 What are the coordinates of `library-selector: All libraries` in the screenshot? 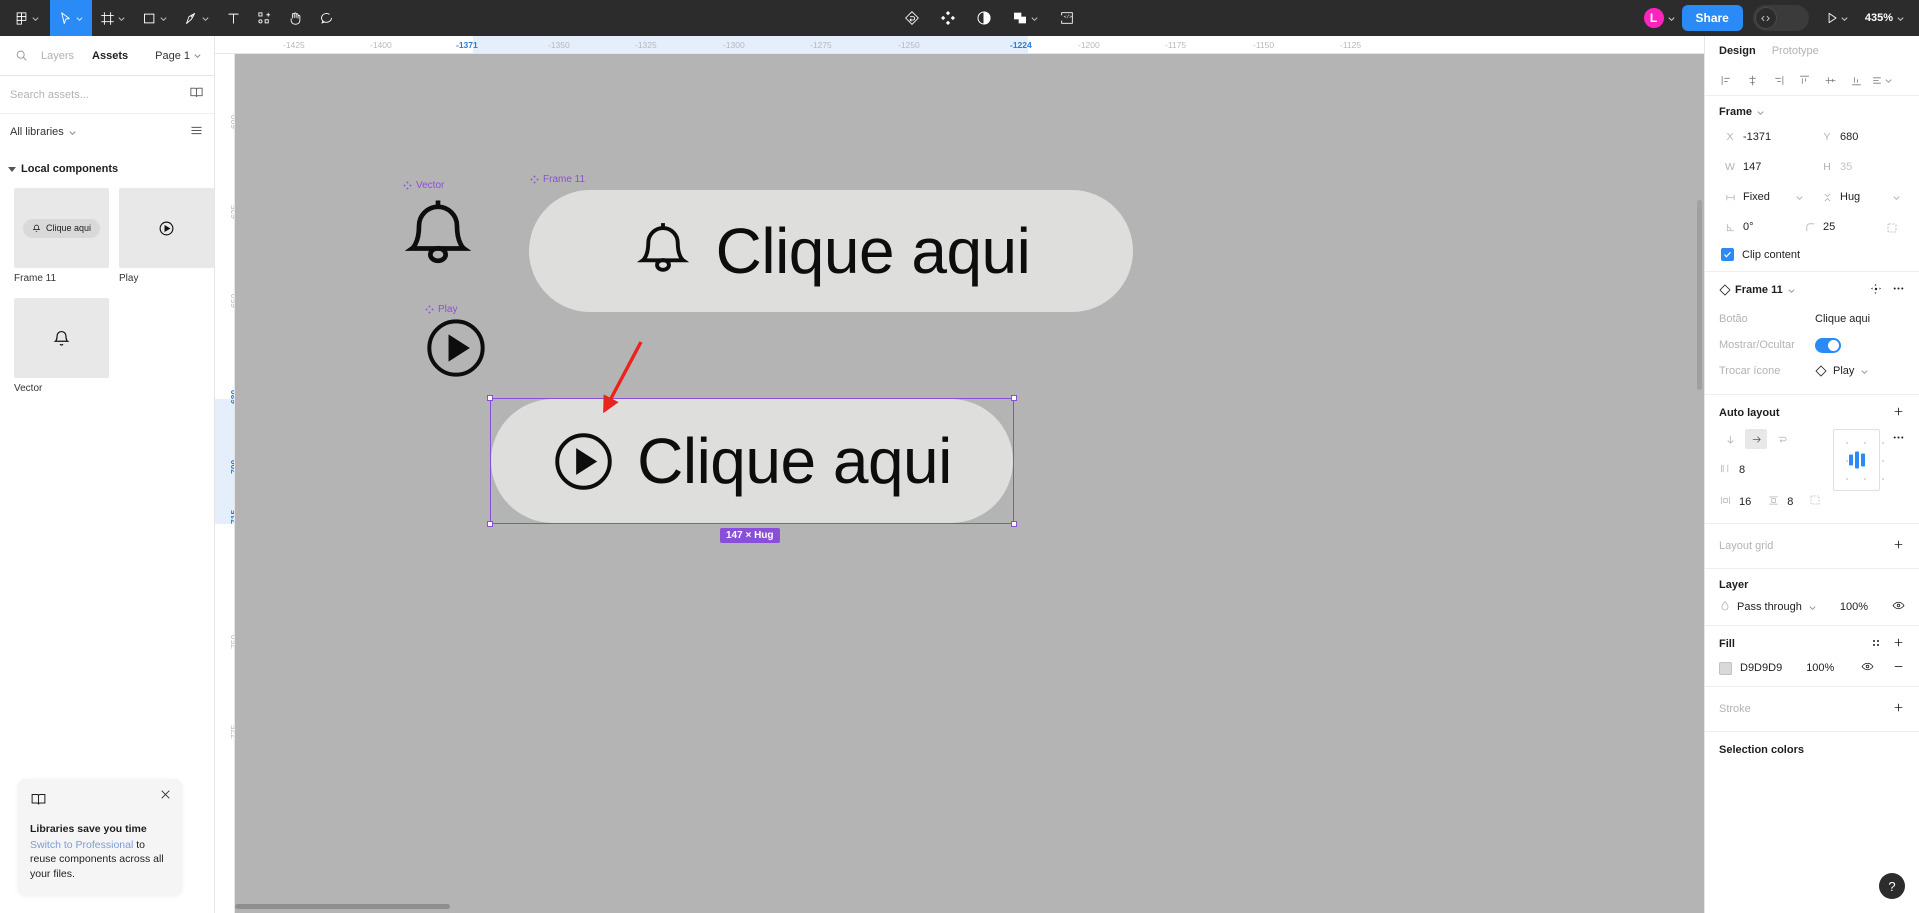 It's located at (43, 132).